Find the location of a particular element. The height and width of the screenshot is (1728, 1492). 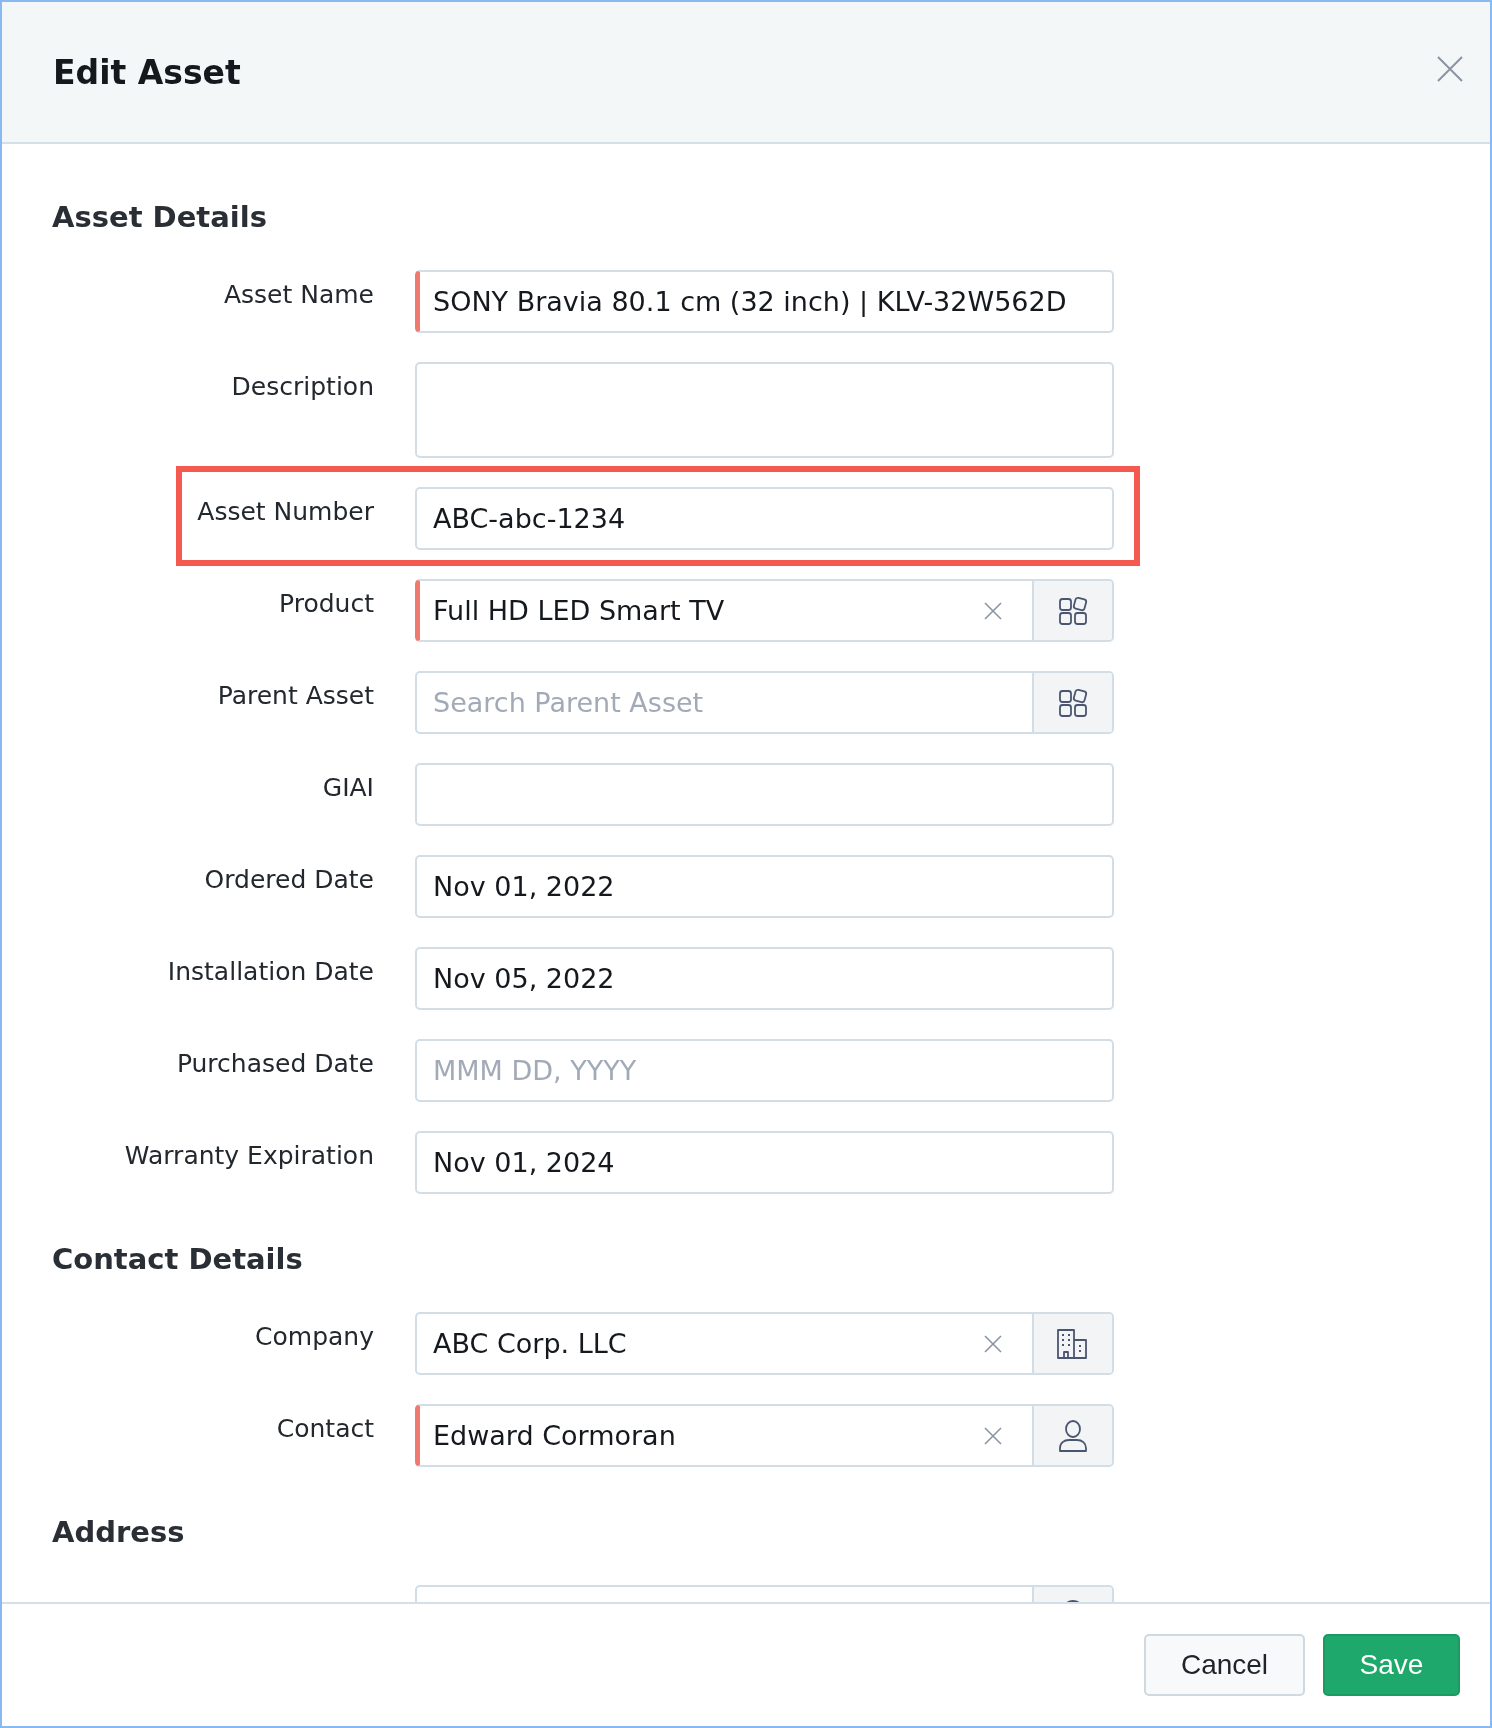

lookup-field: ABC Corp. LLC is located at coordinates (764, 1343).